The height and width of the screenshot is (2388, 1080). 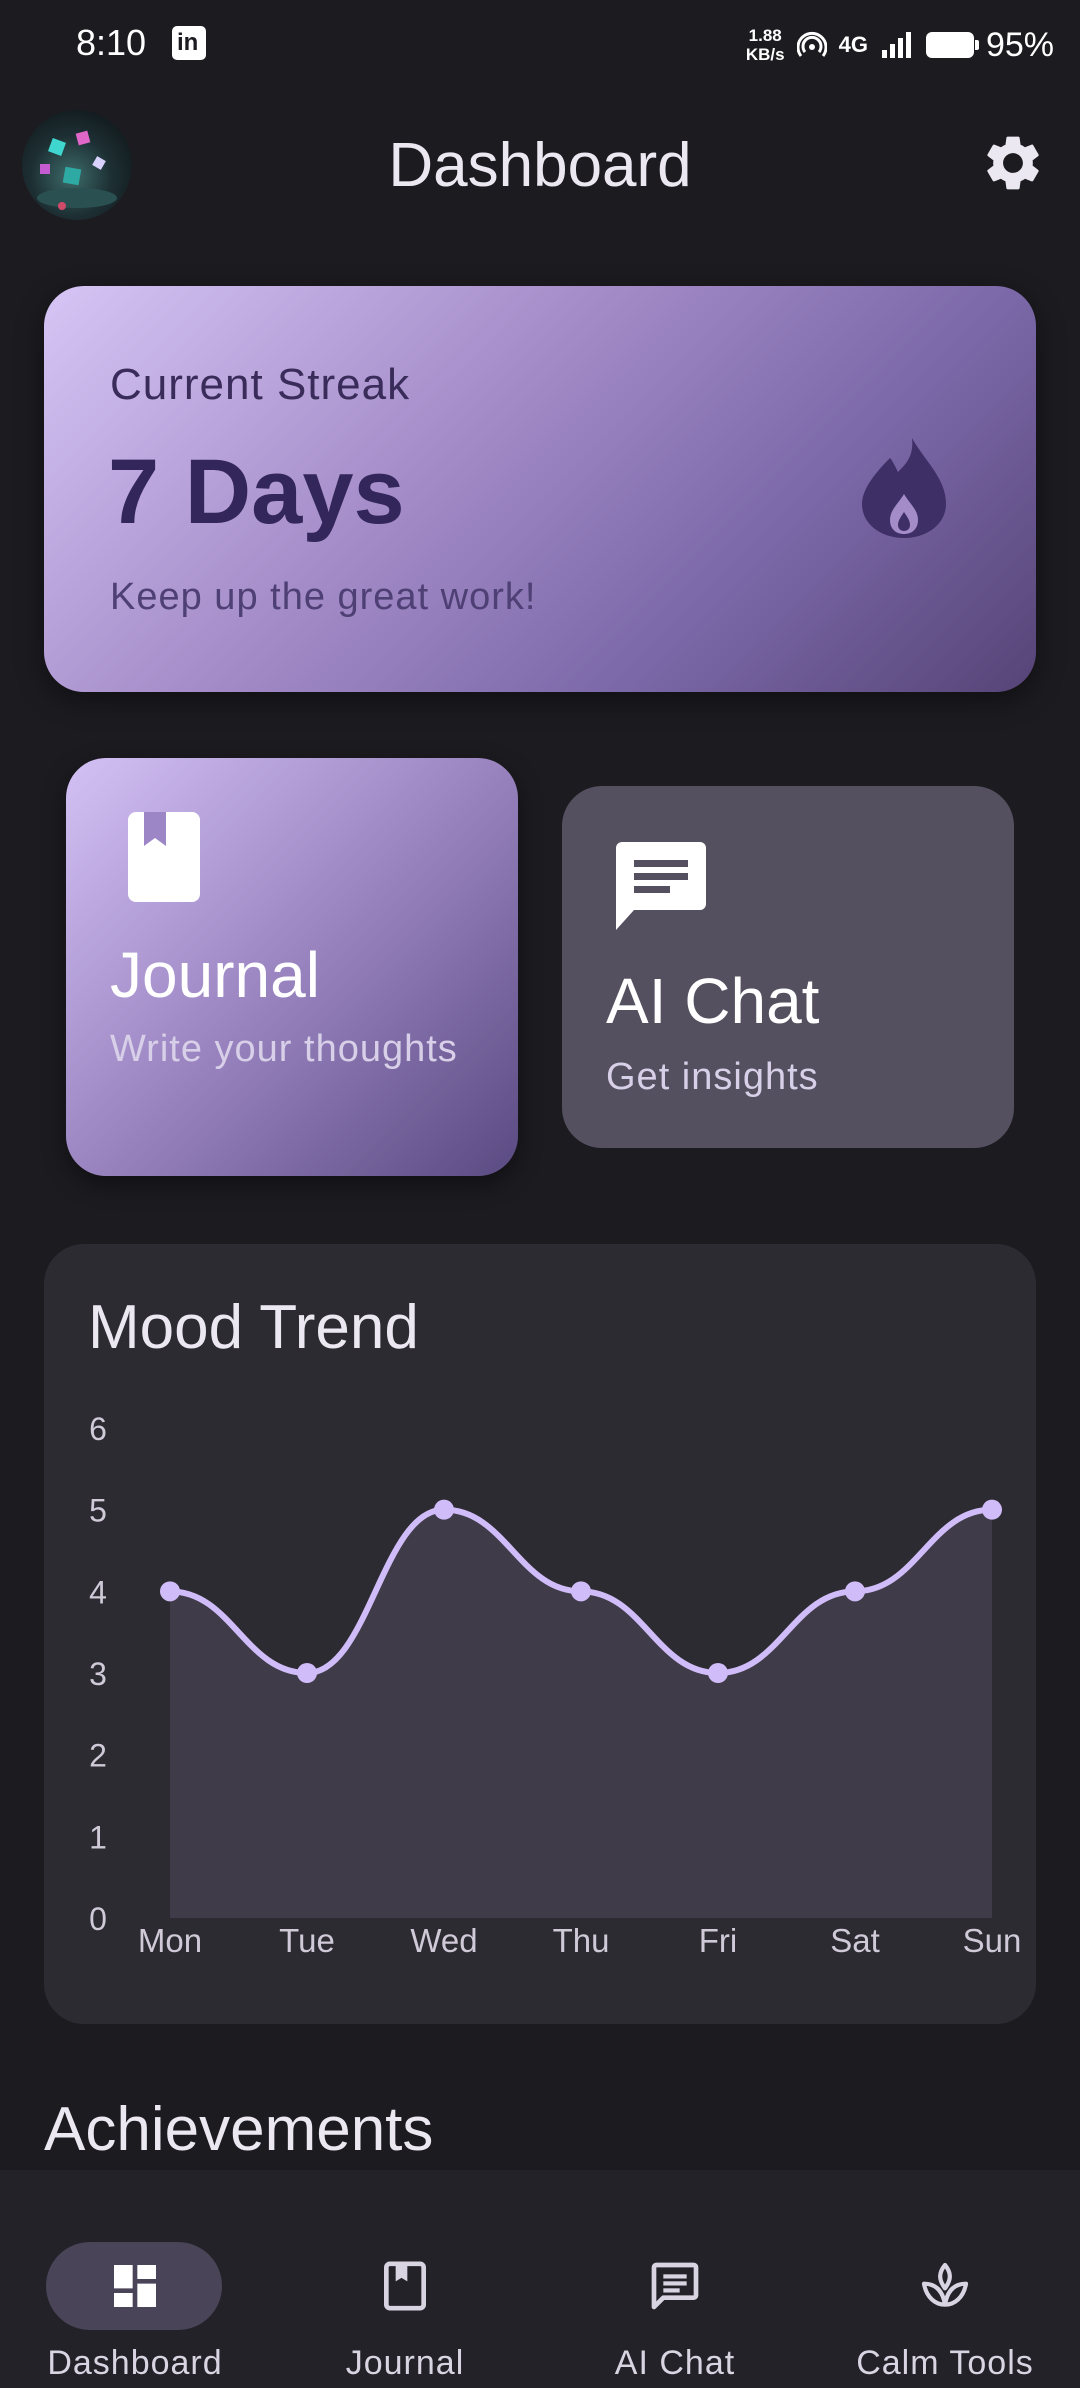 What do you see at coordinates (992, 1509) in the screenshot?
I see `mood-point-sun` at bounding box center [992, 1509].